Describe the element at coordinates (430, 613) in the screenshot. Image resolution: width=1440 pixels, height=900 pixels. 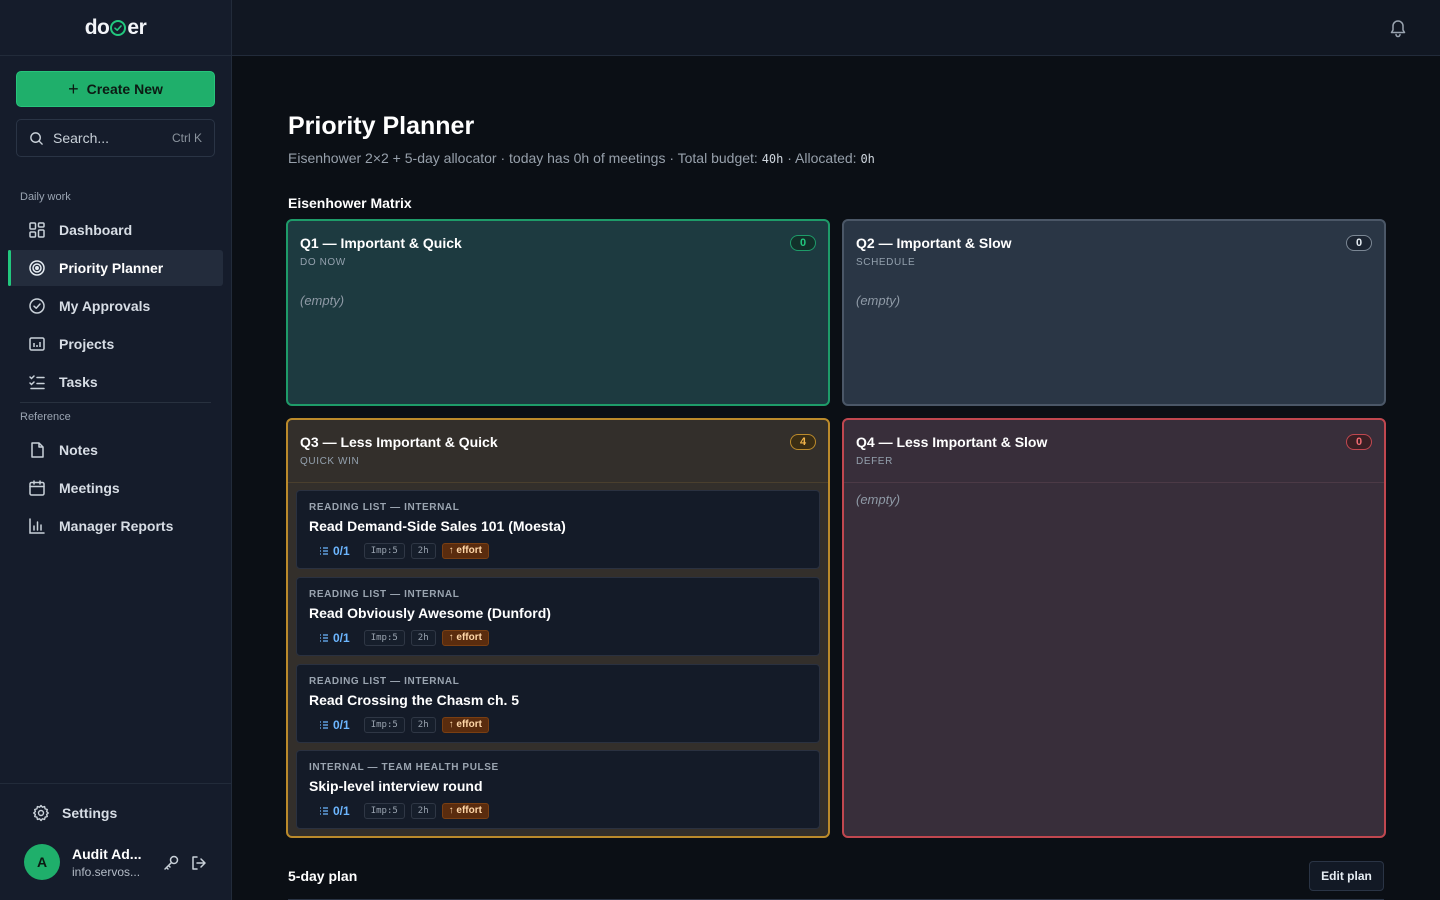
I see `task-title: Read Obviously Awesome (Dunford)` at that location.